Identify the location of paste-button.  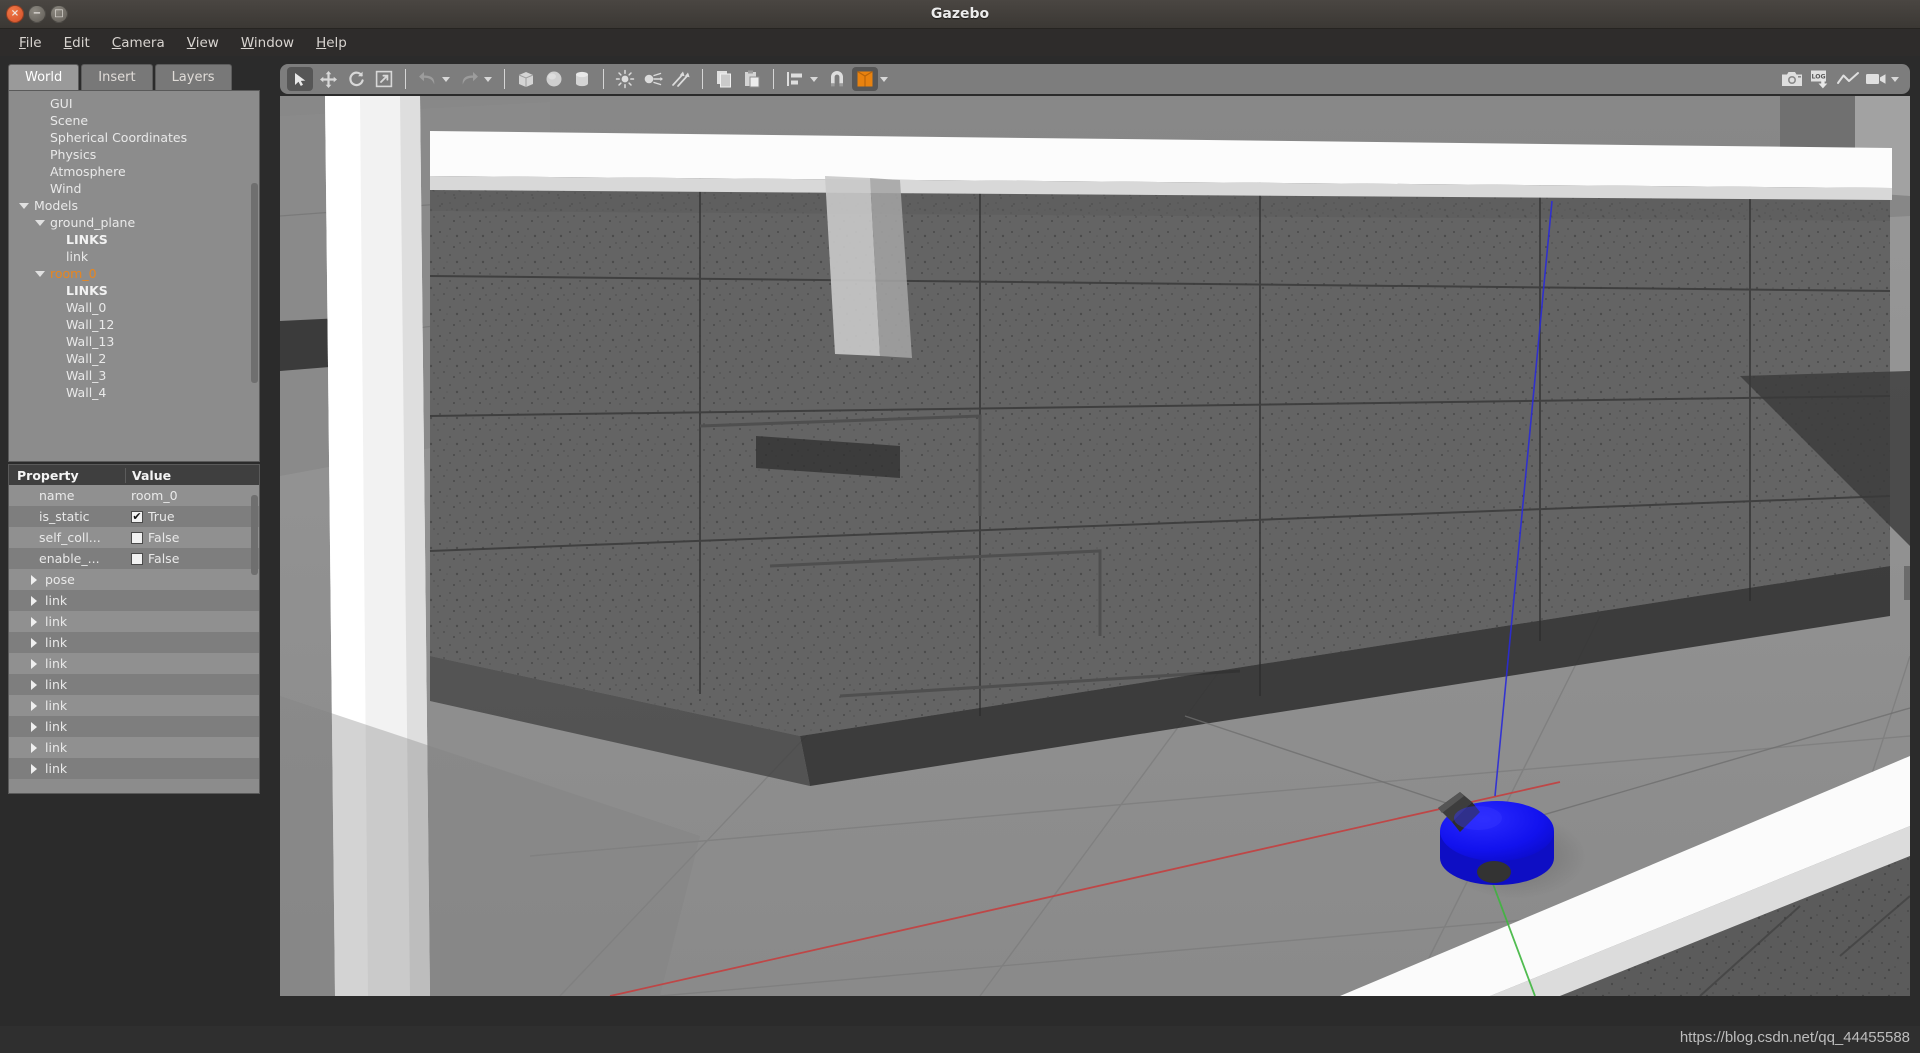
(752, 79).